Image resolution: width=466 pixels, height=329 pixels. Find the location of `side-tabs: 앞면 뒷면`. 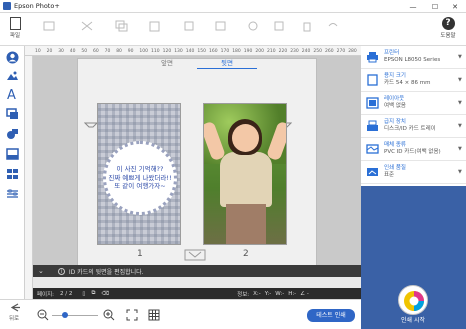

side-tabs: 앞면 뒷면 is located at coordinates (197, 63).